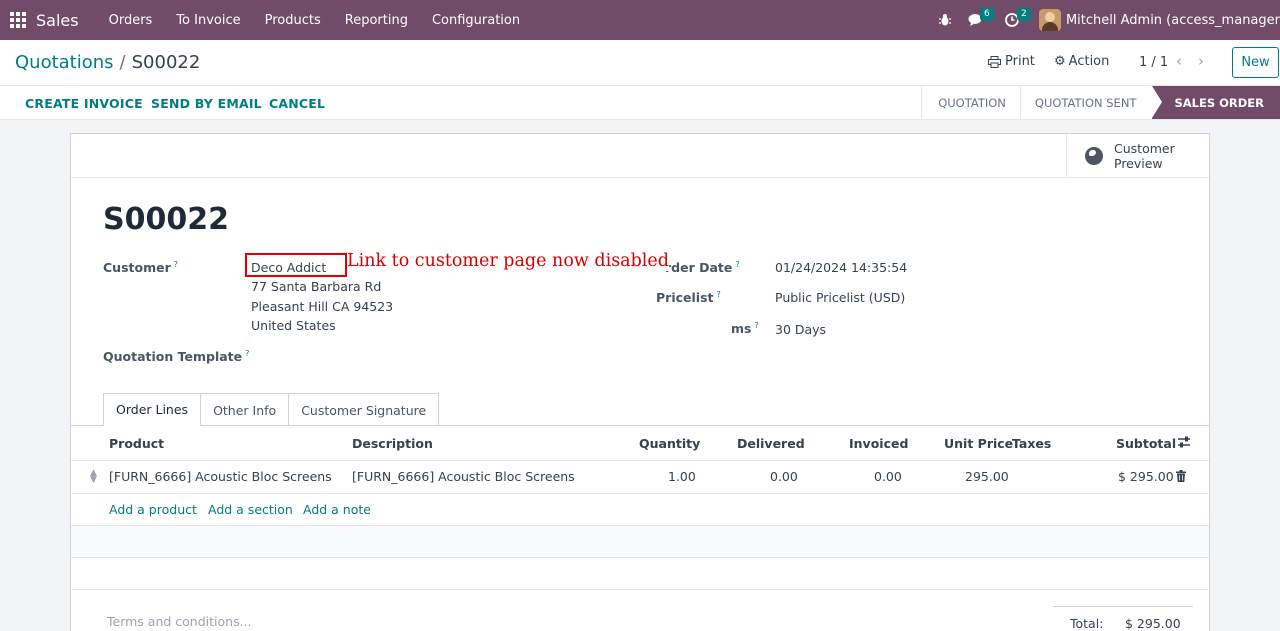  I want to click on menu-products: Products, so click(293, 20).